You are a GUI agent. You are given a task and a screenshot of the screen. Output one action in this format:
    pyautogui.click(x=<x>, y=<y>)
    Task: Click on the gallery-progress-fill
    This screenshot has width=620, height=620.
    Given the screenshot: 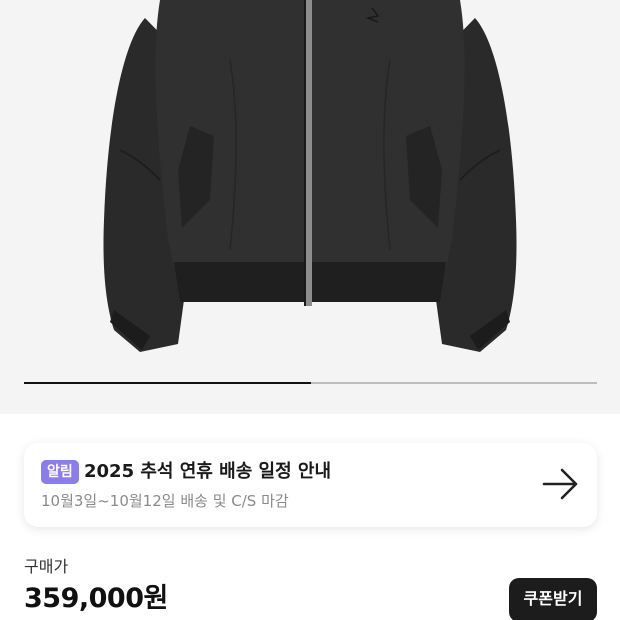 What is the action you would take?
    pyautogui.click(x=167, y=383)
    